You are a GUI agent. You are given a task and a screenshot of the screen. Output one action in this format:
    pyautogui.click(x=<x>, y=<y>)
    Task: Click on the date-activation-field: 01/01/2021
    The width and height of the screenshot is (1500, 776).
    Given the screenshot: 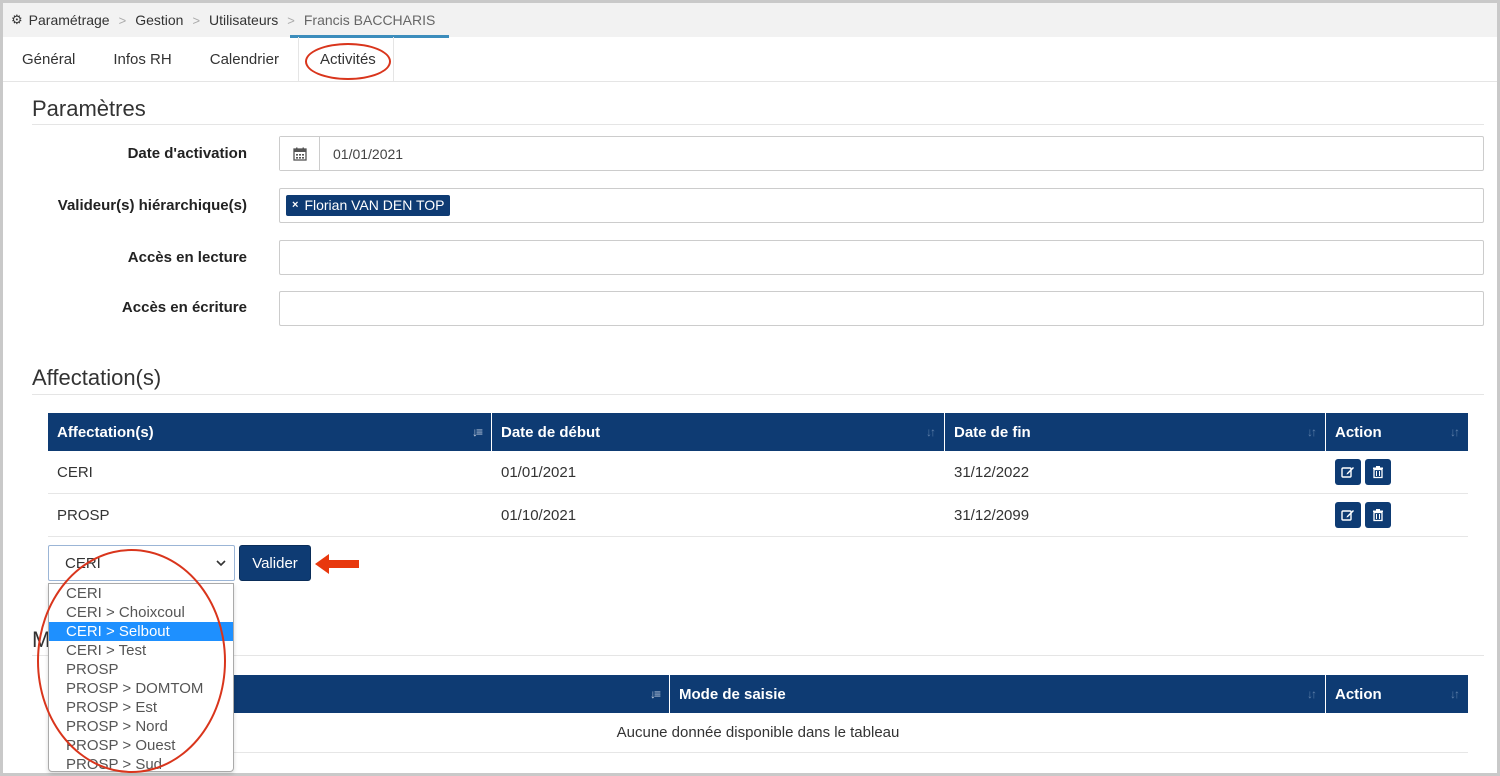 What is the action you would take?
    pyautogui.click(x=881, y=153)
    